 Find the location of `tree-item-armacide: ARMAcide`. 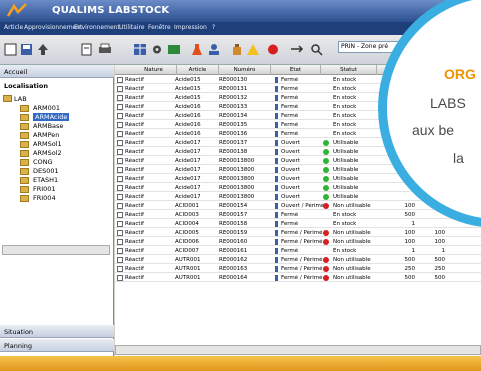

tree-item-armacide: ARMAcide is located at coordinates (51, 117).